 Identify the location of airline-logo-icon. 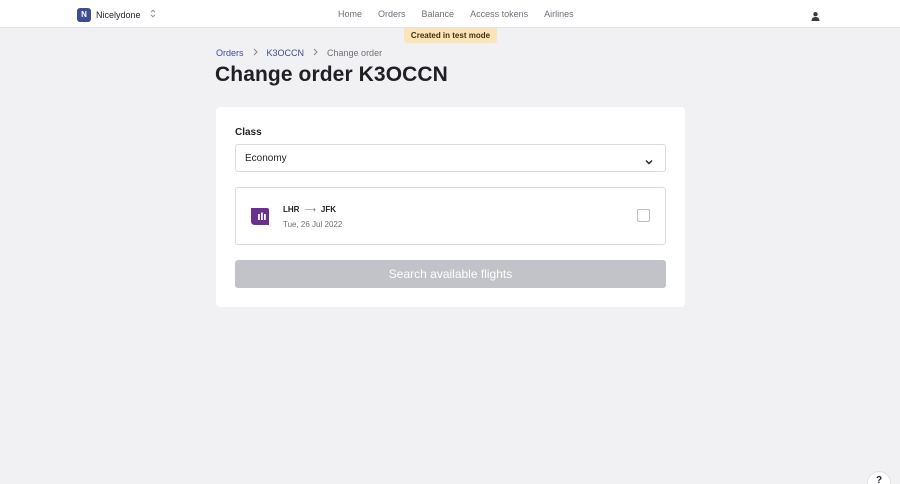
(260, 216).